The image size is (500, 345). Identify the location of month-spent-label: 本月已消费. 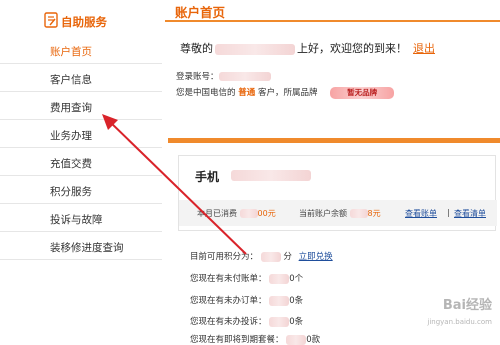
(217, 213).